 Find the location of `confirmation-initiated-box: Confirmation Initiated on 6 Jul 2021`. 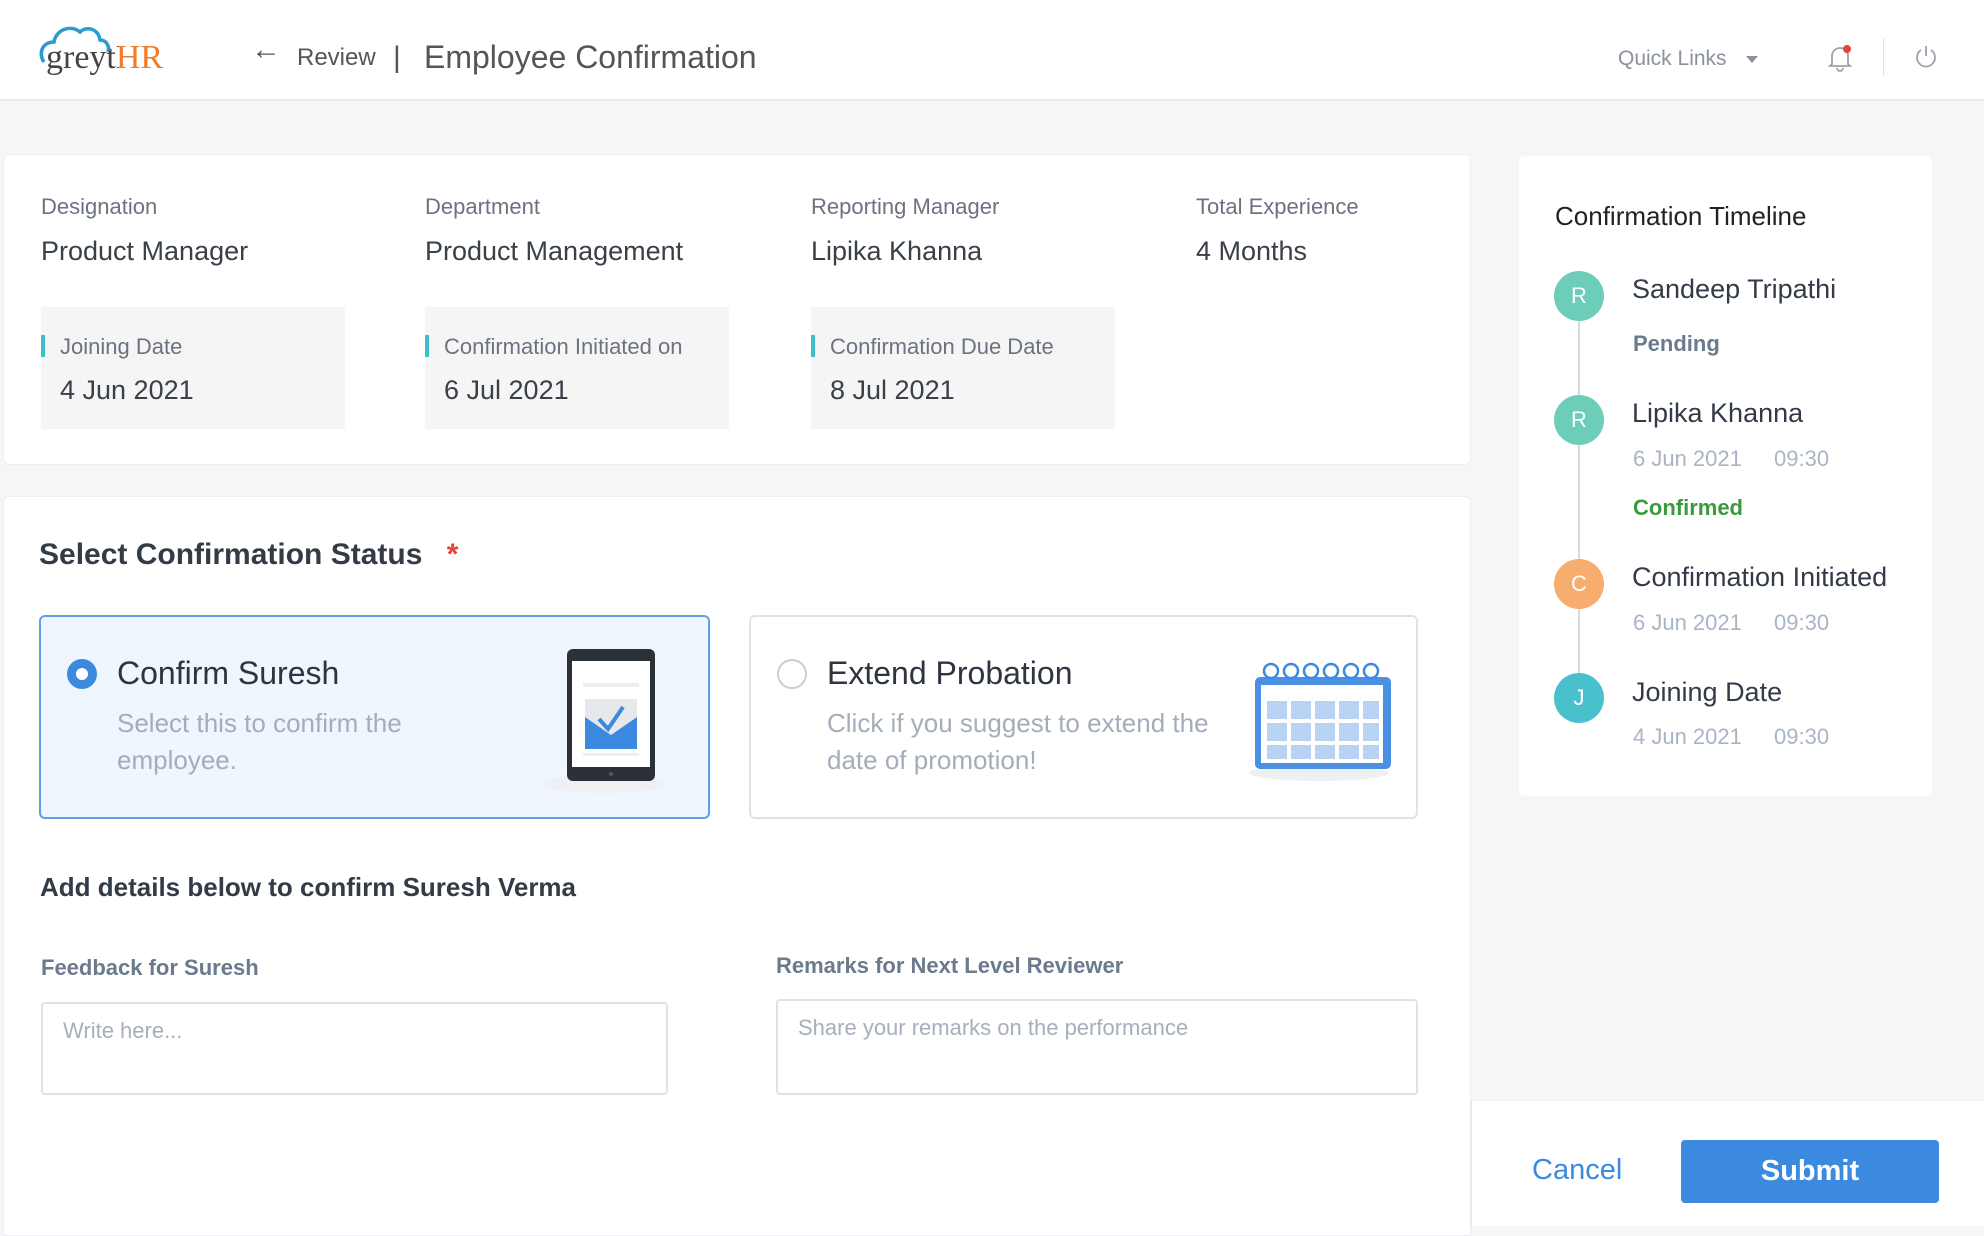

confirmation-initiated-box: Confirmation Initiated on 6 Jul 2021 is located at coordinates (577, 368).